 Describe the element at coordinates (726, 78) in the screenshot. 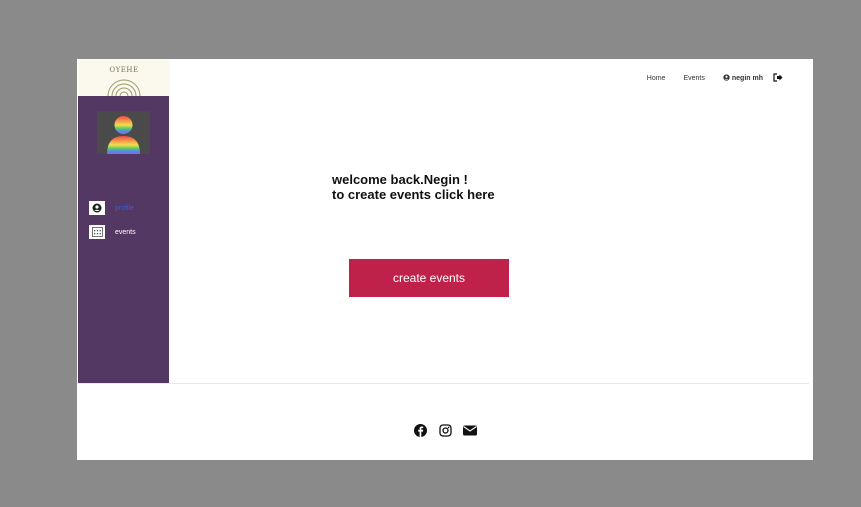

I see `user-icon` at that location.